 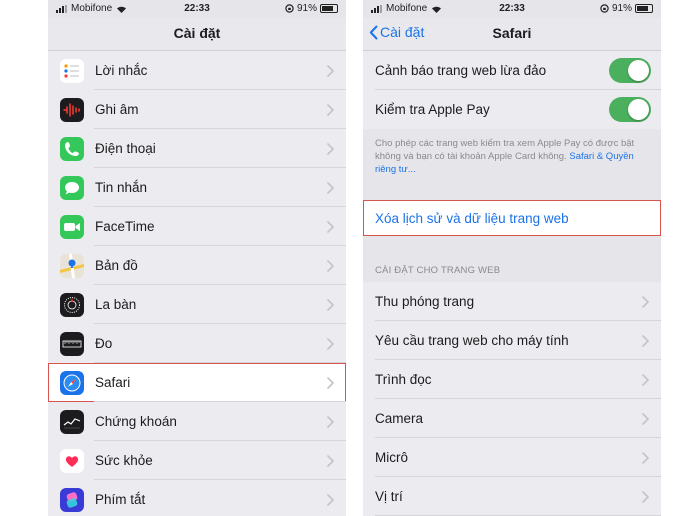 What do you see at coordinates (438, 270) in the screenshot?
I see `section-header: CÀI ĐẶT CHO TRANG WEB` at bounding box center [438, 270].